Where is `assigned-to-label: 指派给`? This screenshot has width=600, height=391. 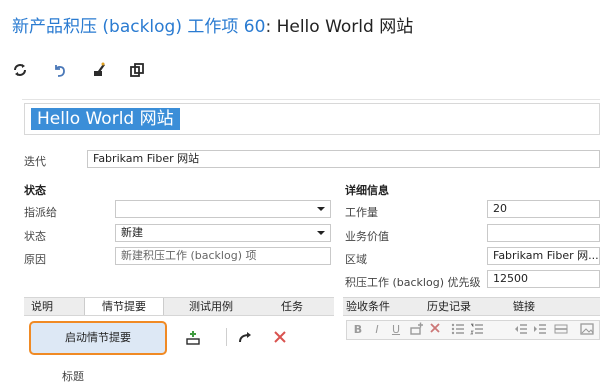
assigned-to-label: 指派给 is located at coordinates (40, 212).